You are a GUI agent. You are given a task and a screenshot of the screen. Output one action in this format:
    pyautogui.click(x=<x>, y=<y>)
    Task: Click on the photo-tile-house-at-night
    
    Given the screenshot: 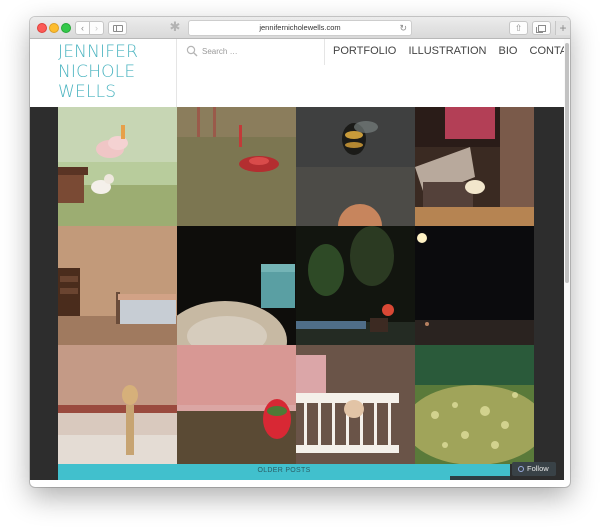 What is the action you would take?
    pyautogui.click(x=474, y=166)
    